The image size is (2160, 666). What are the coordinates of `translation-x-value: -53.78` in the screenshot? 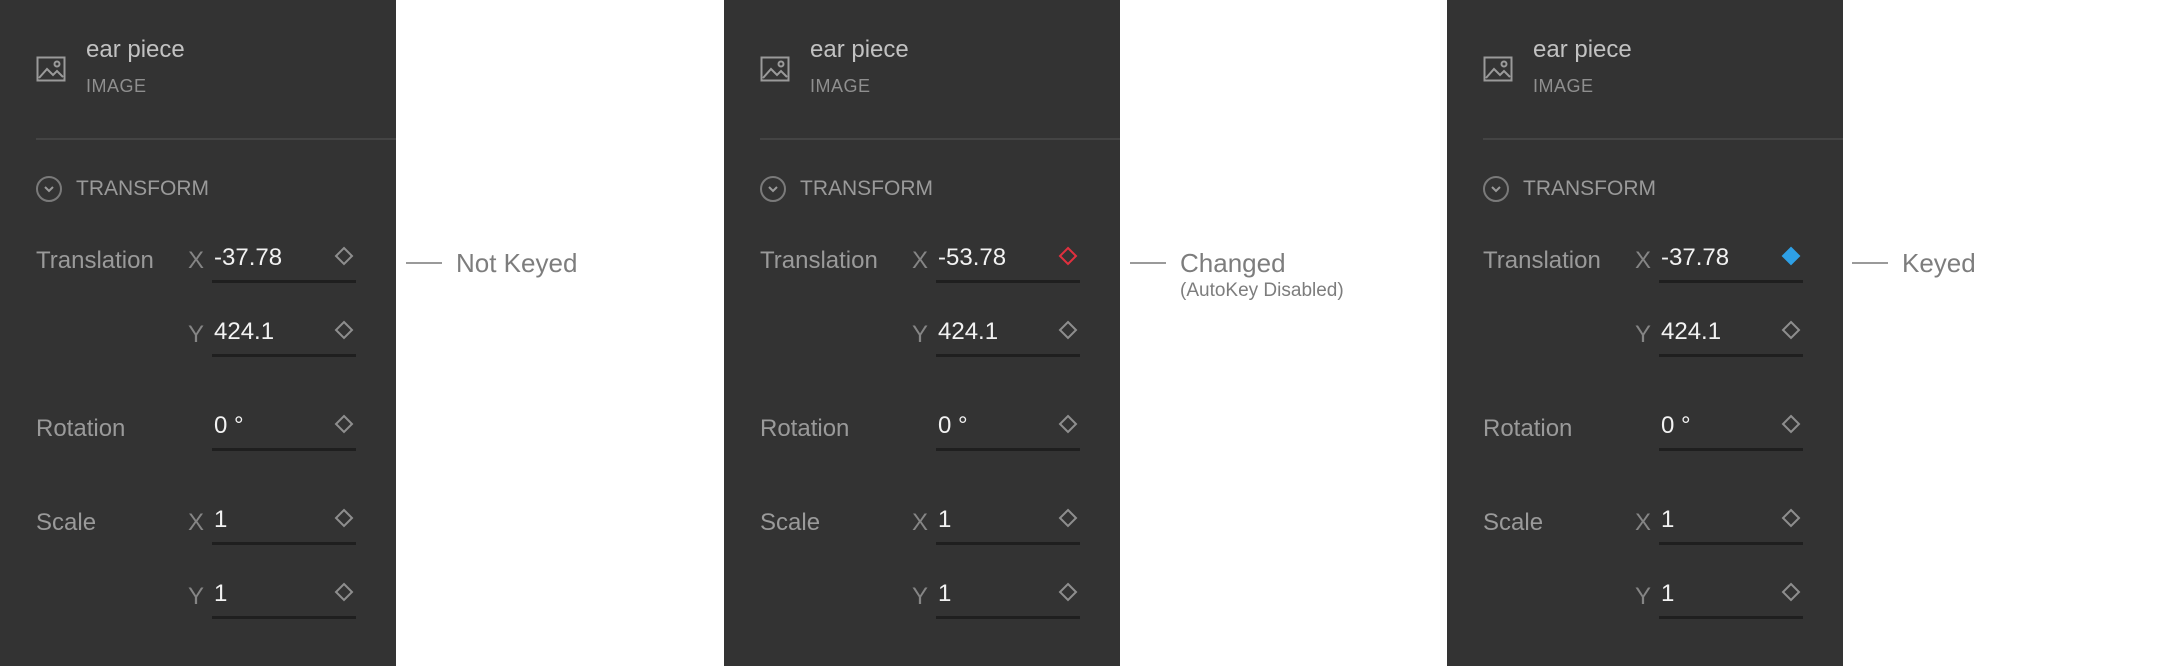 It's located at (972, 258).